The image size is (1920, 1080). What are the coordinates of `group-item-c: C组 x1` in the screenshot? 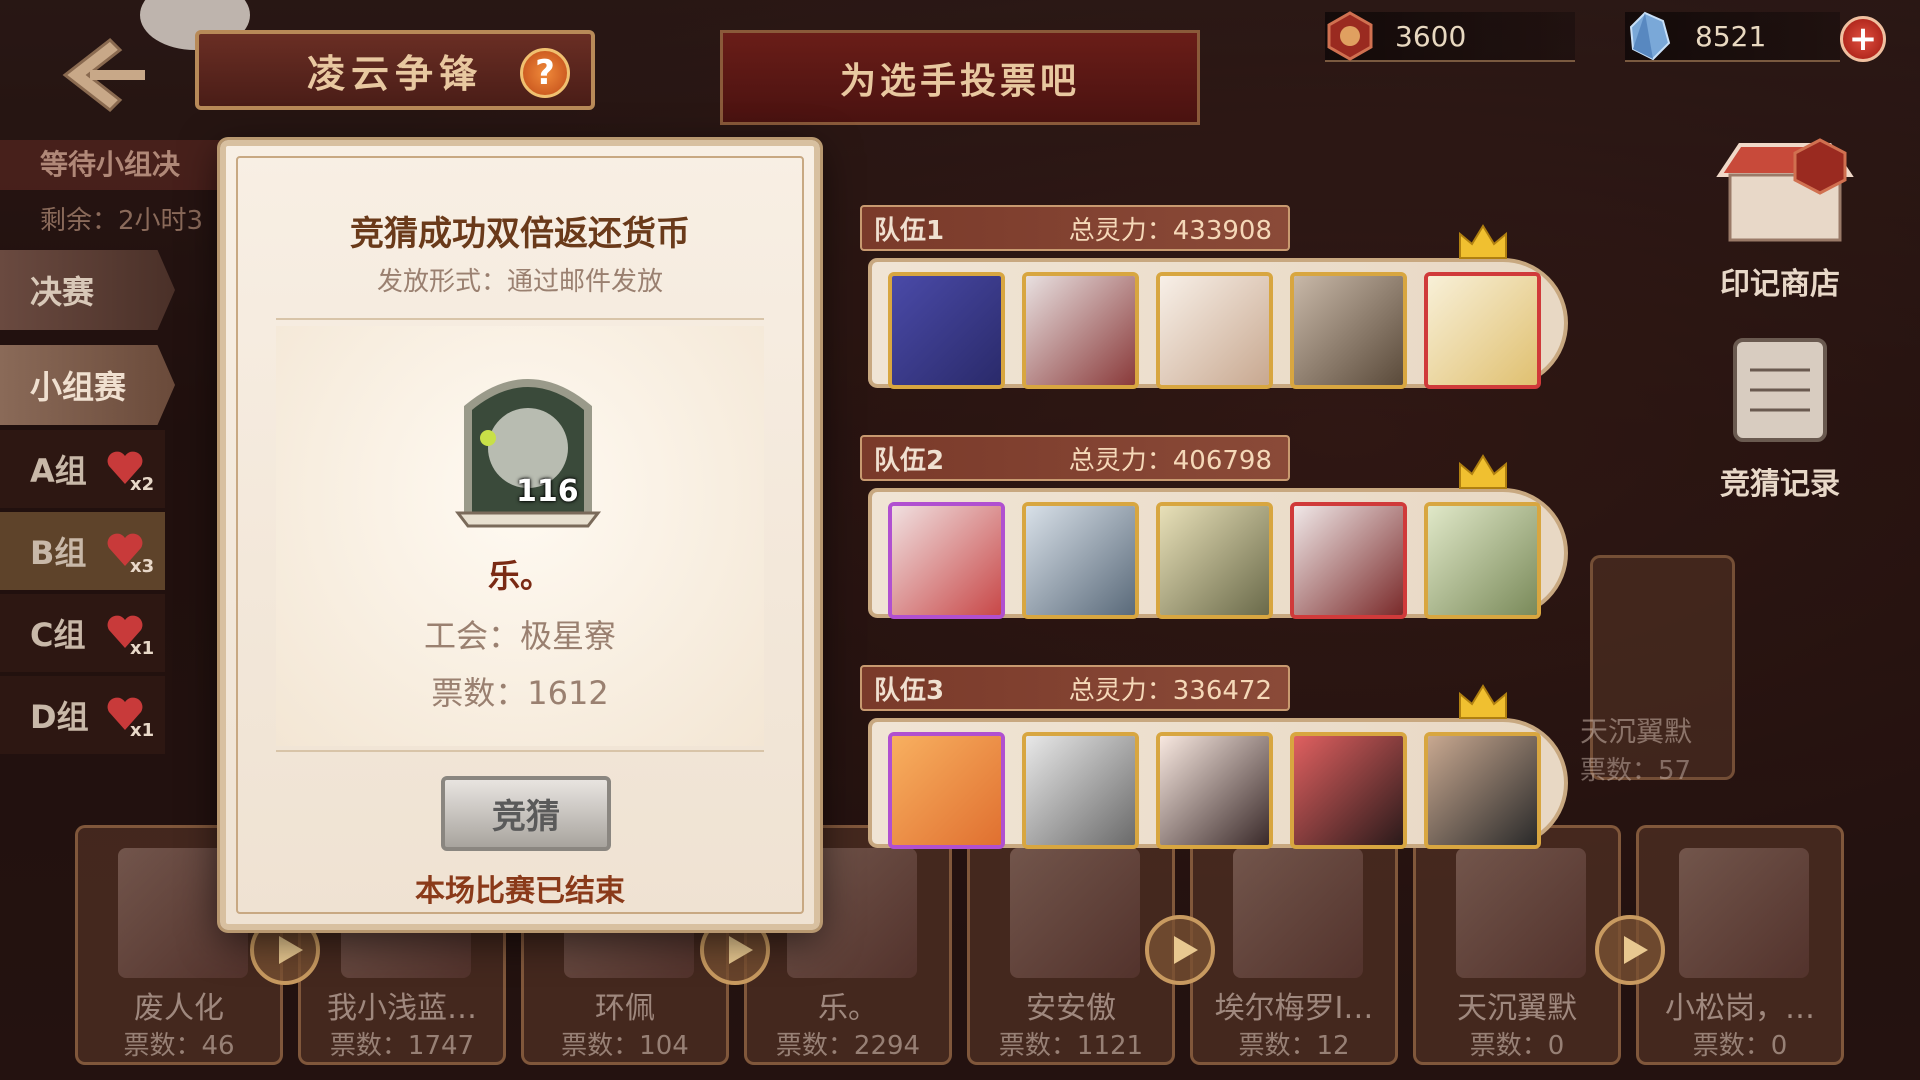 It's located at (82, 633).